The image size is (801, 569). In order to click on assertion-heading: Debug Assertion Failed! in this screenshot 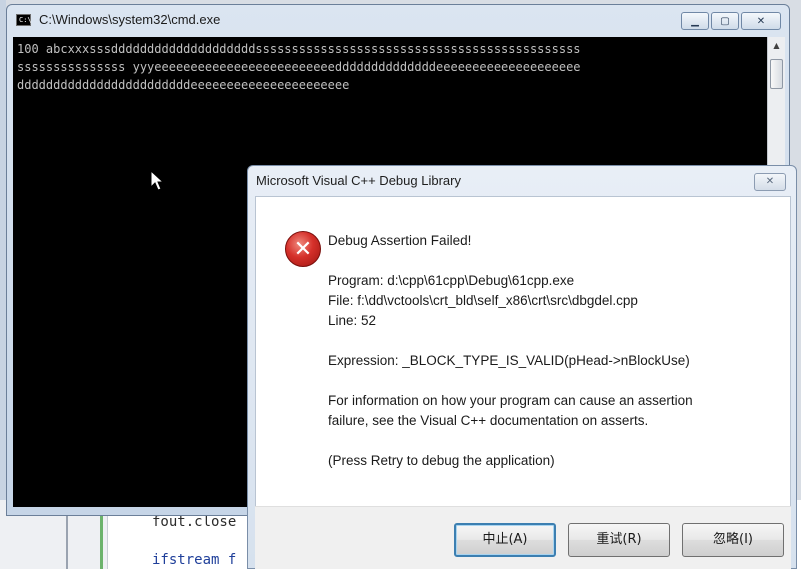, I will do `click(400, 240)`.